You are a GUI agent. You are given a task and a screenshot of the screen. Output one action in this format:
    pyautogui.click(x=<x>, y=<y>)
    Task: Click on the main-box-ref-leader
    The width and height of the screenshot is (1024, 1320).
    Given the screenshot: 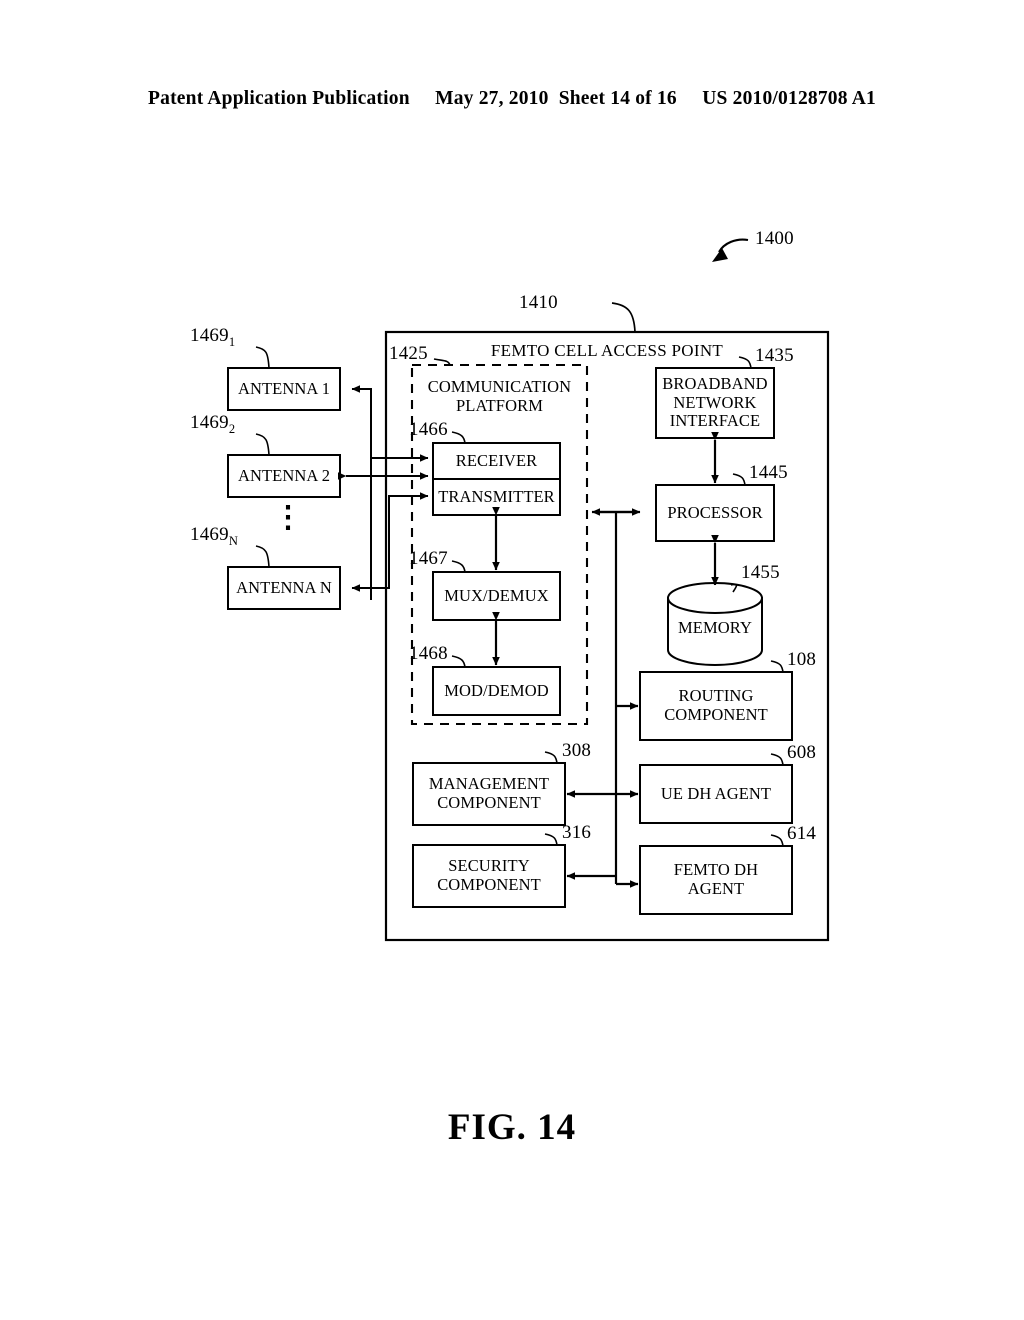 What is the action you would take?
    pyautogui.click(x=623, y=317)
    